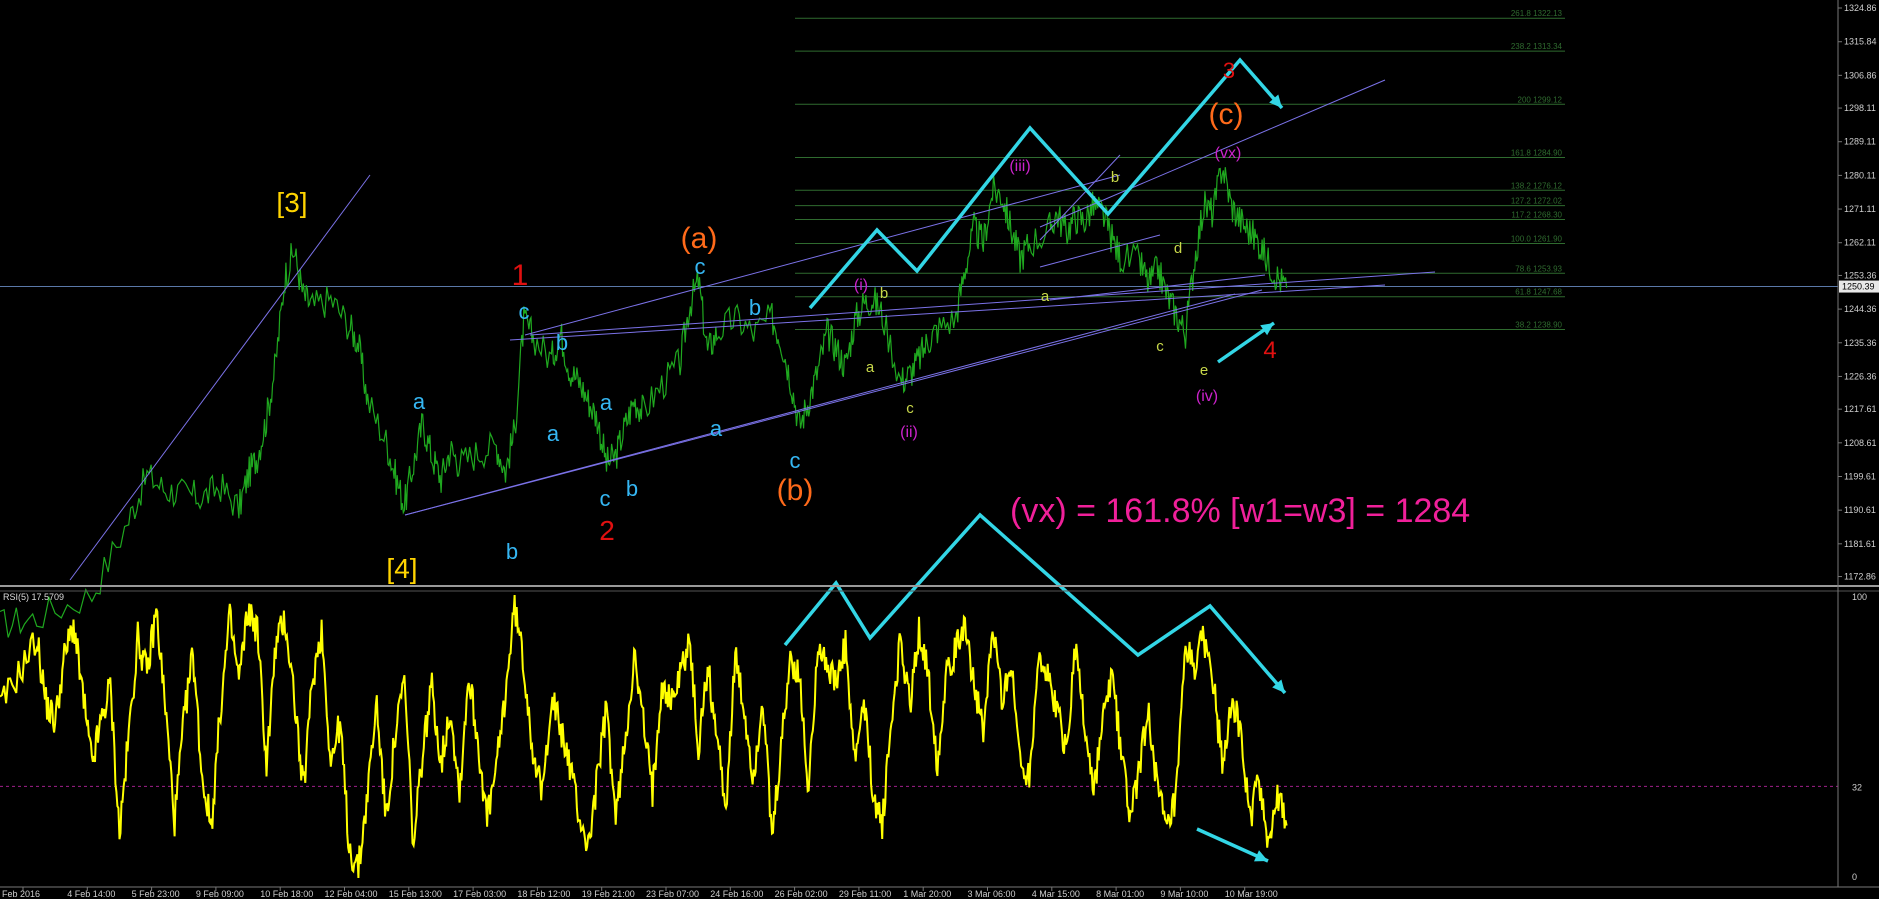  What do you see at coordinates (1860, 409) in the screenshot?
I see `price-axis-label: 1217.61` at bounding box center [1860, 409].